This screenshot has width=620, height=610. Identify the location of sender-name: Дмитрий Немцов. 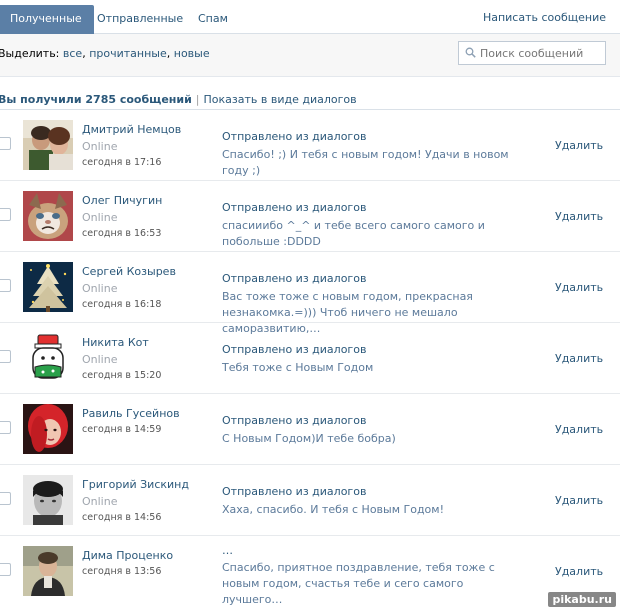
(131, 129).